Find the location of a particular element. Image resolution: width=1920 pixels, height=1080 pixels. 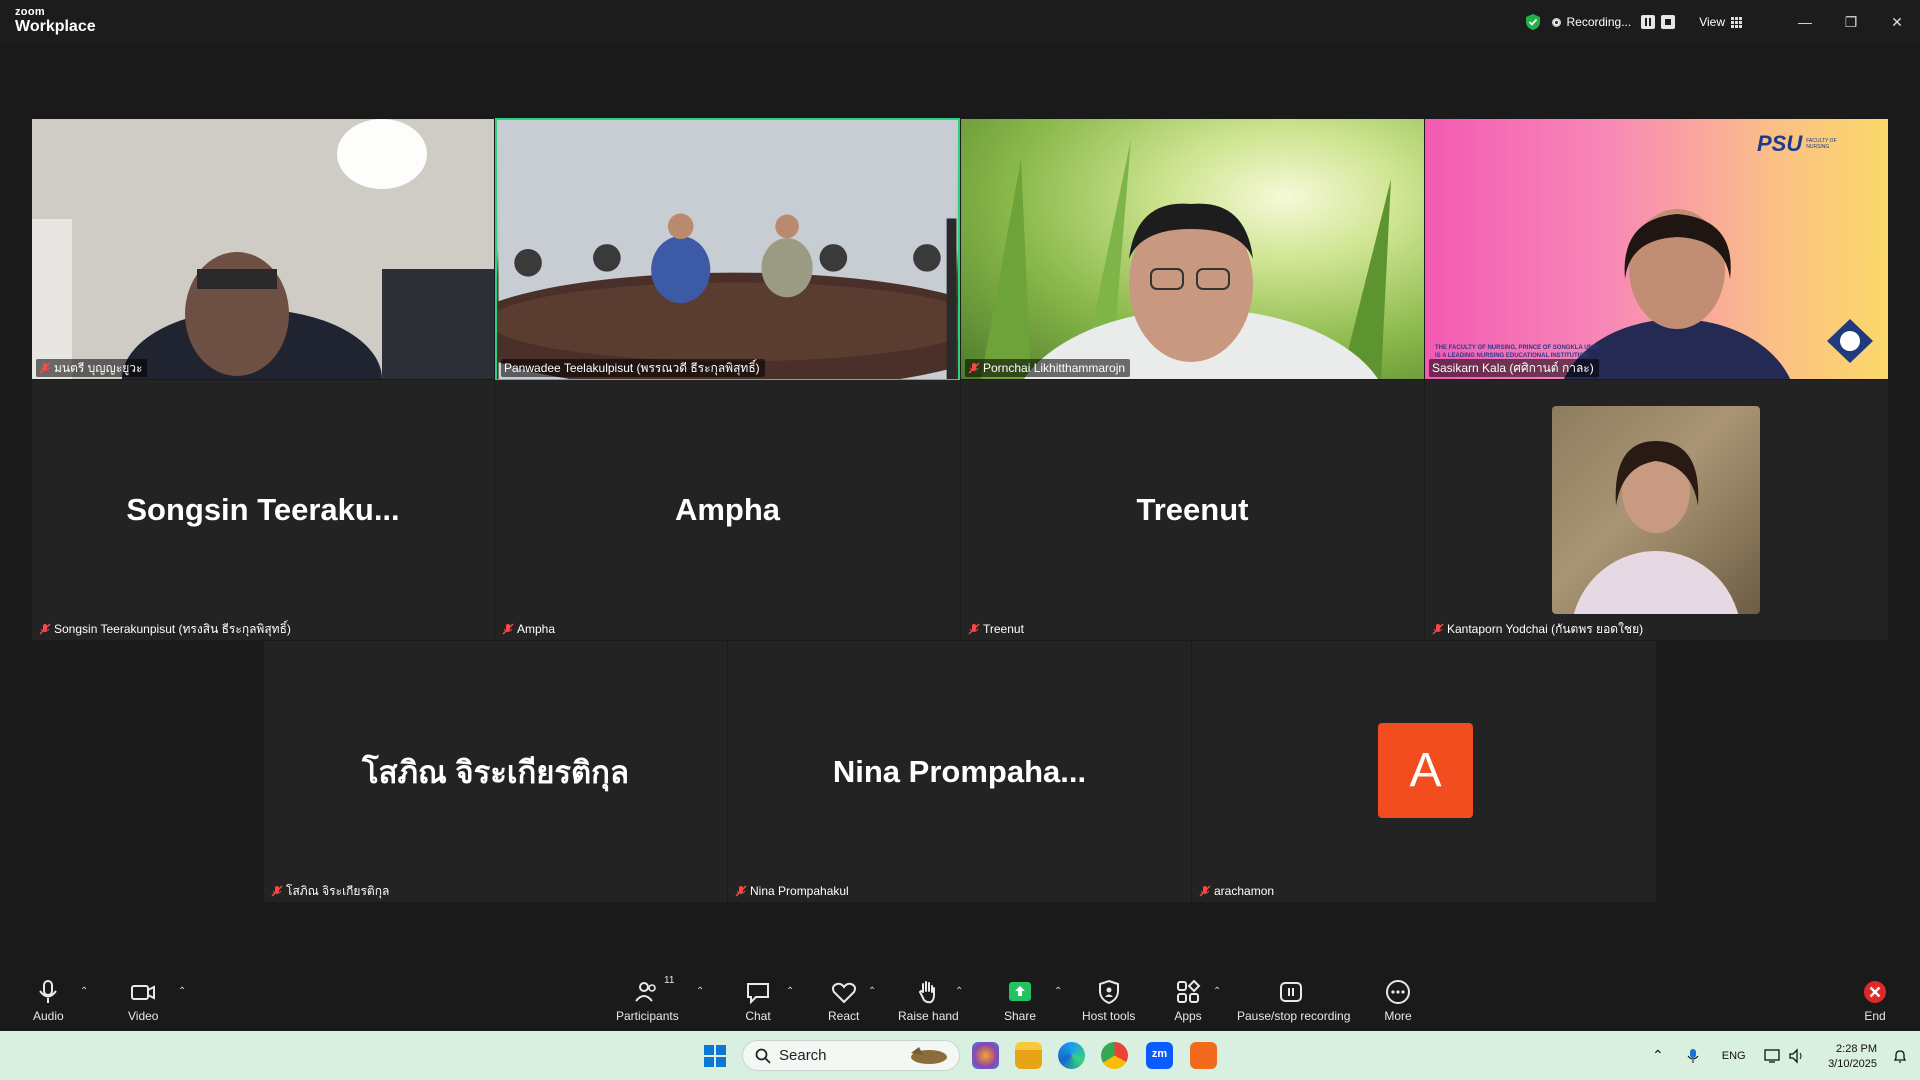

edge-browser-icon is located at coordinates (1071, 1055).